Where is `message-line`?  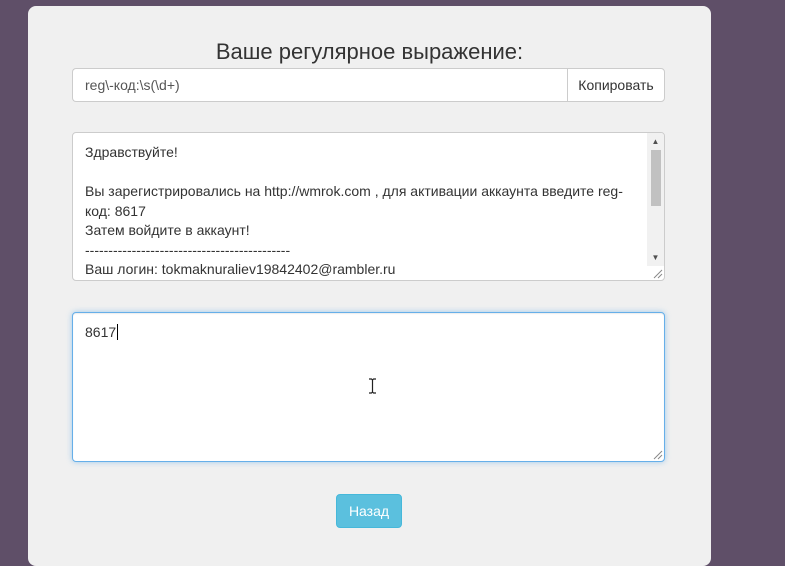 message-line is located at coordinates (361, 173).